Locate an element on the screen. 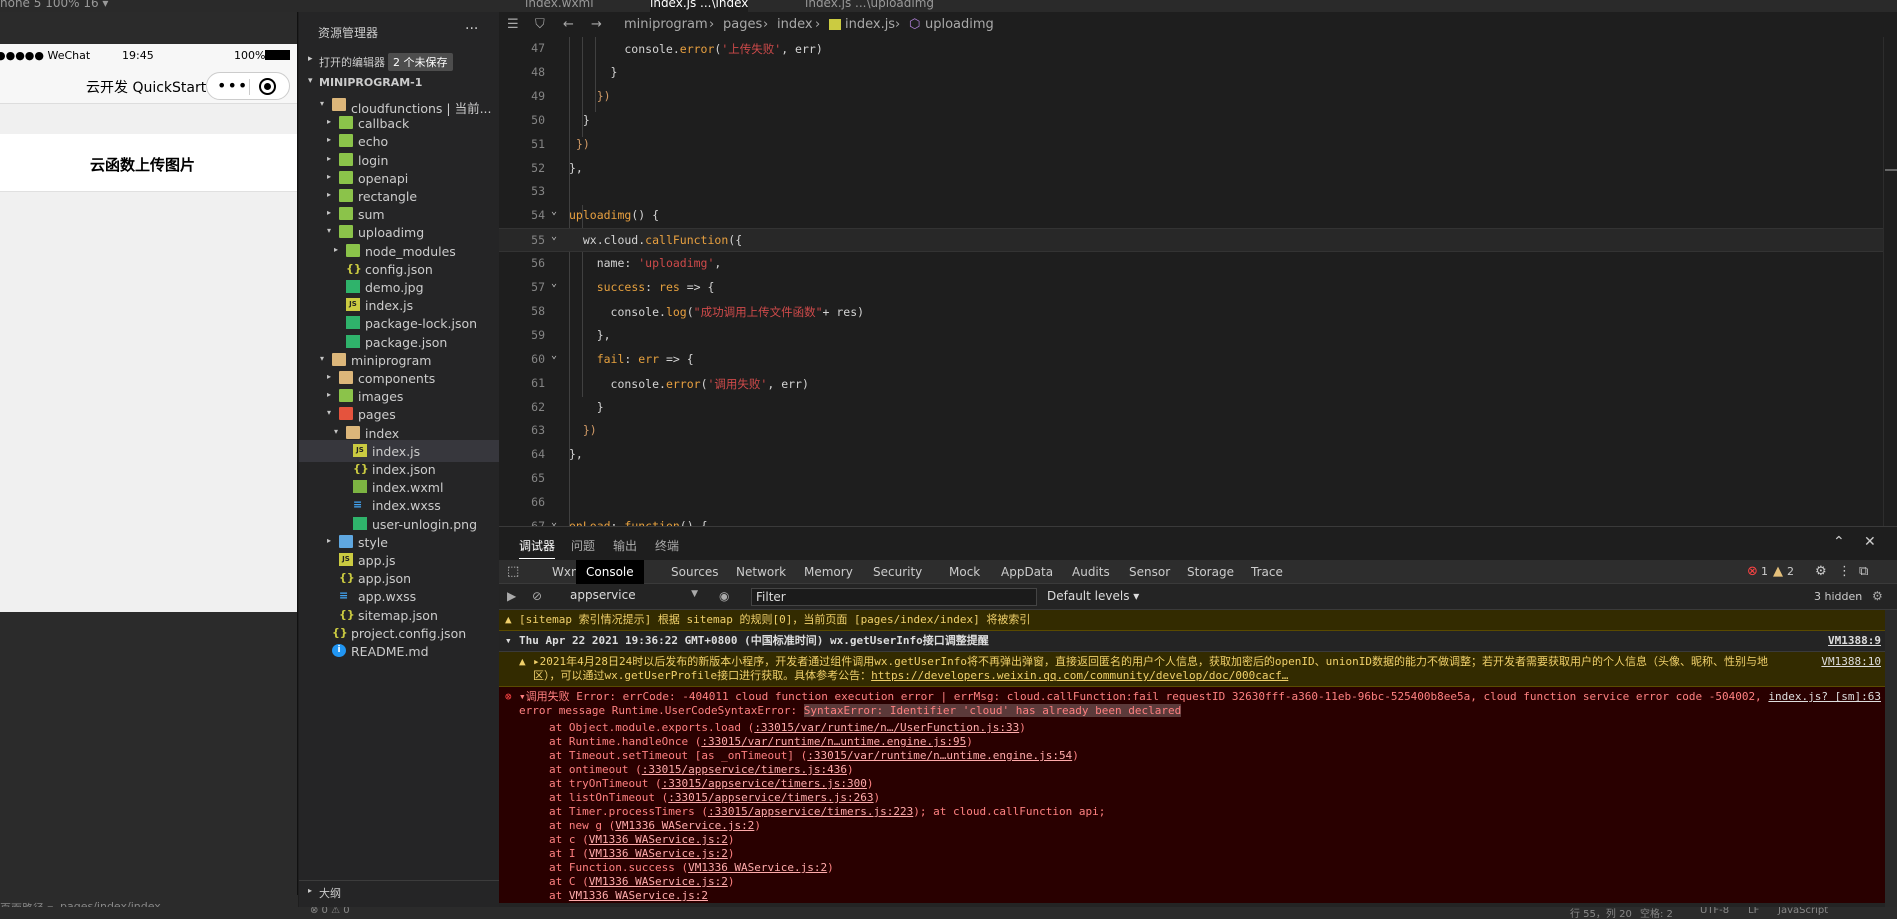 The image size is (1897, 919). capsule-menu: ••• is located at coordinates (248, 86).